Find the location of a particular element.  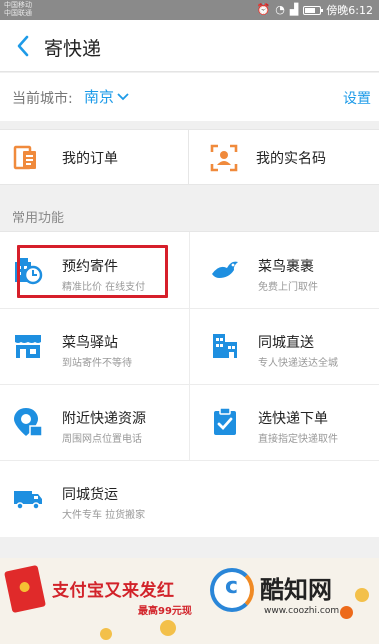

highlight-box is located at coordinates (92, 271).